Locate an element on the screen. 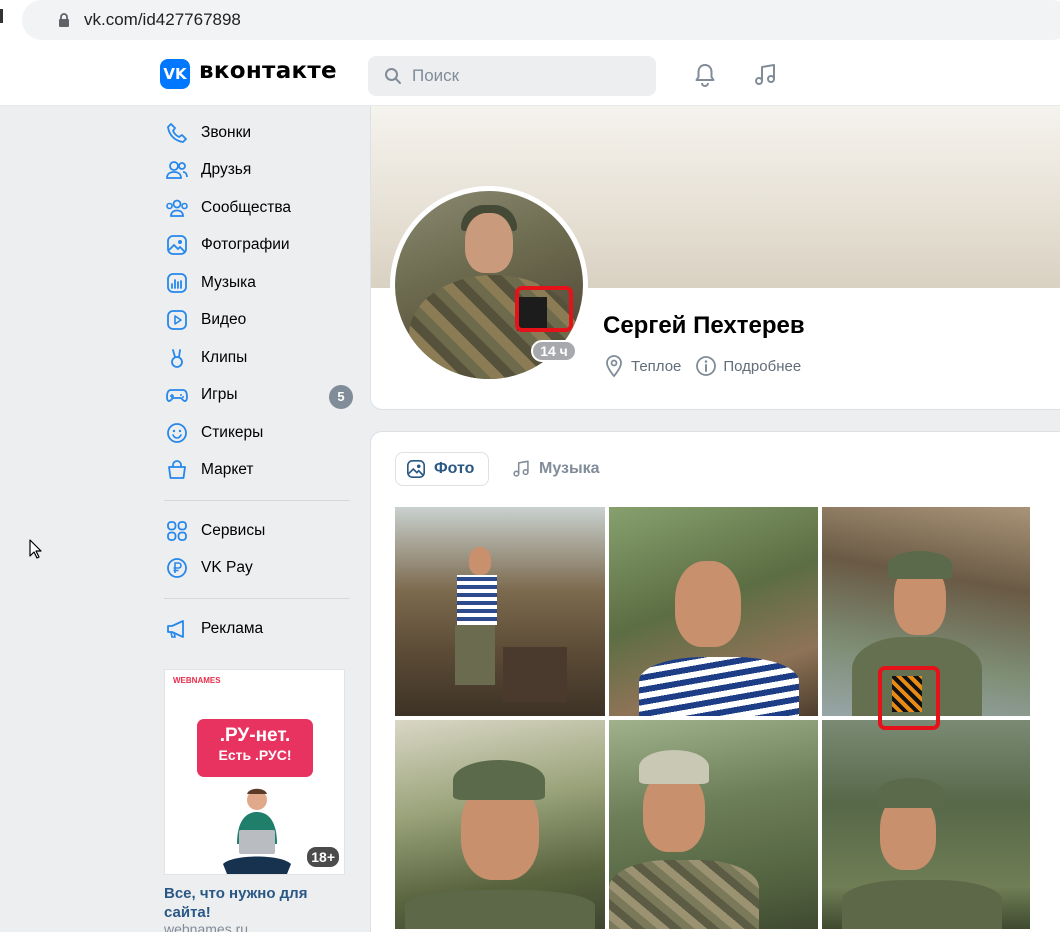  vk-header: VK вконтакте is located at coordinates (530, 74).